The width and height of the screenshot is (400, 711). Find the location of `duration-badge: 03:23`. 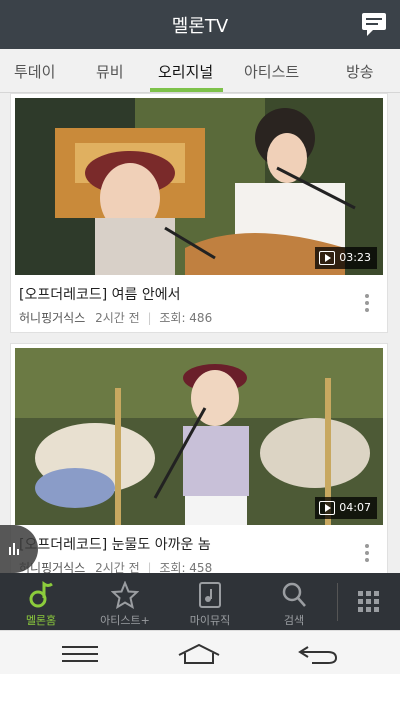

duration-badge: 03:23 is located at coordinates (346, 258).